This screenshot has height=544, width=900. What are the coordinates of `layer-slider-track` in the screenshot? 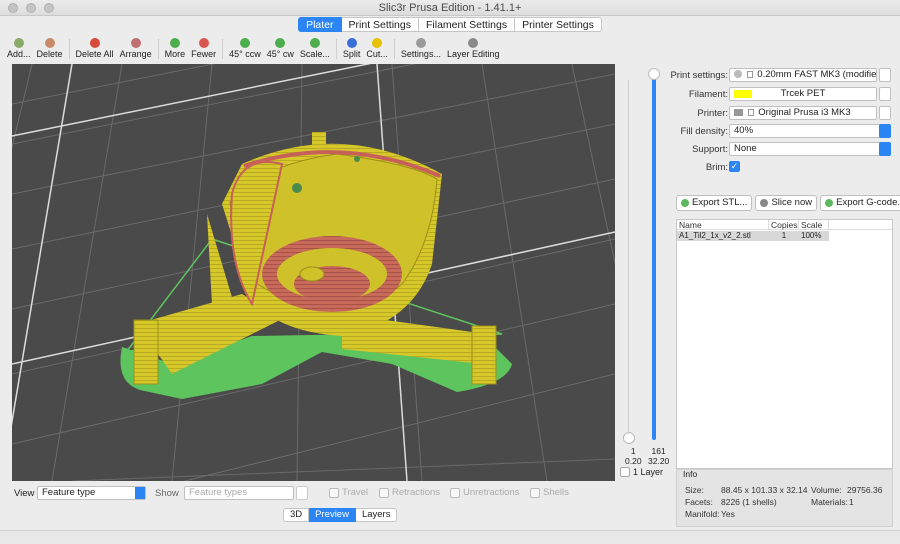 It's located at (654, 256).